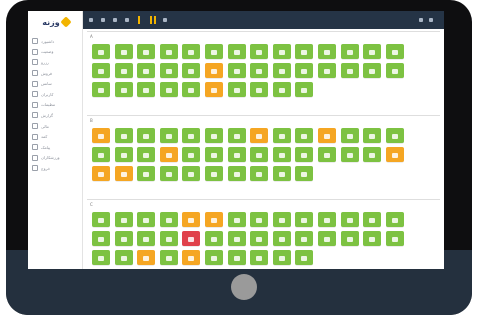 This screenshot has width=478, height=317. I want to click on sidebar-item: کمد, so click(55, 136).